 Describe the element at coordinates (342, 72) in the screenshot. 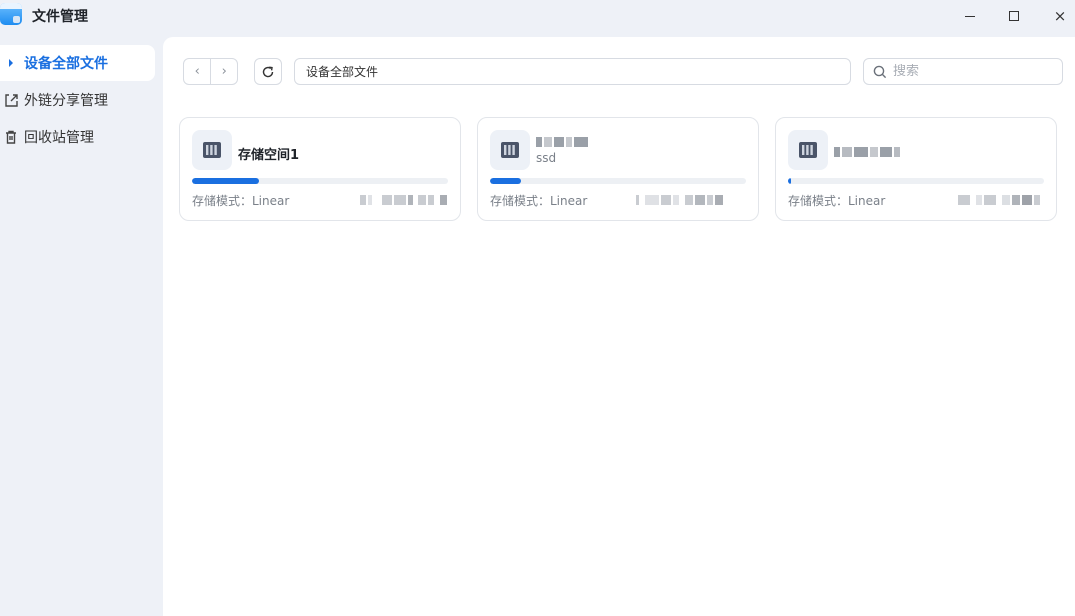

I see `path-text: 设备全部文件` at that location.